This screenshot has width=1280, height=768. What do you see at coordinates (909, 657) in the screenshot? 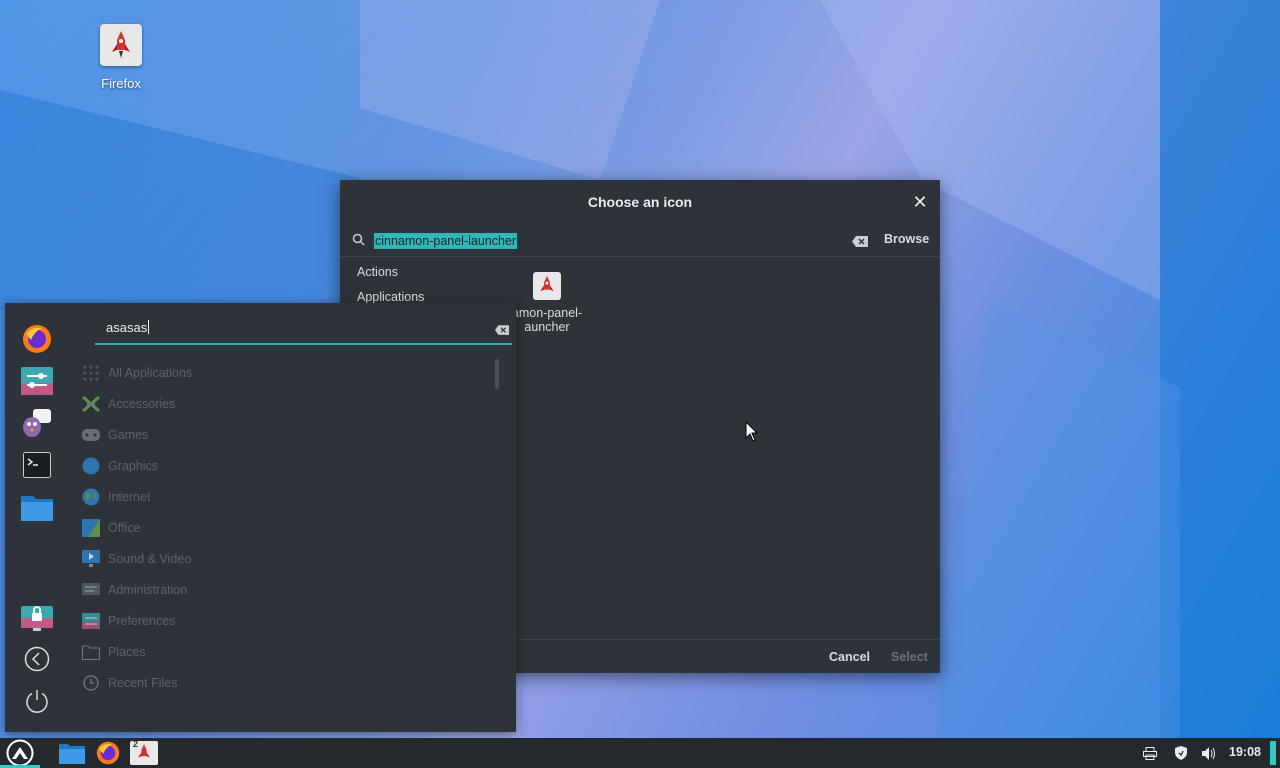
I see `select-button: Select` at bounding box center [909, 657].